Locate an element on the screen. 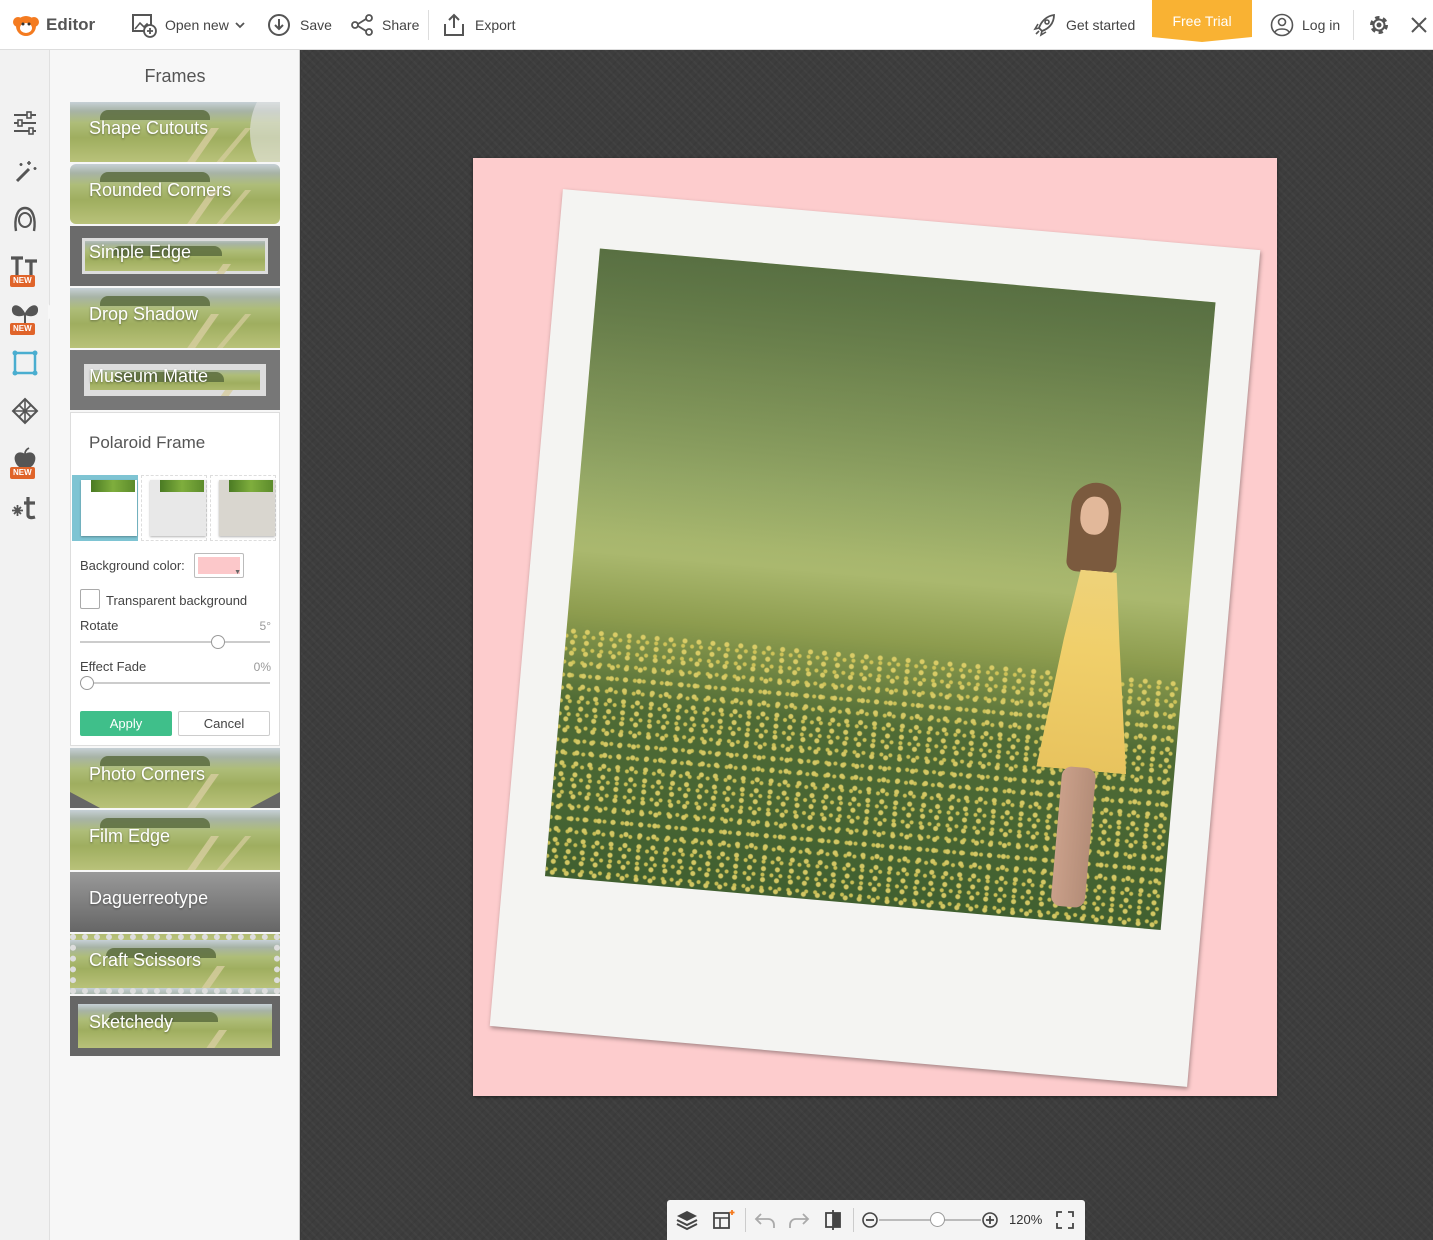 Image resolution: width=1433 pixels, height=1240 pixels. bottom-toolbar: 120% is located at coordinates (876, 1220).